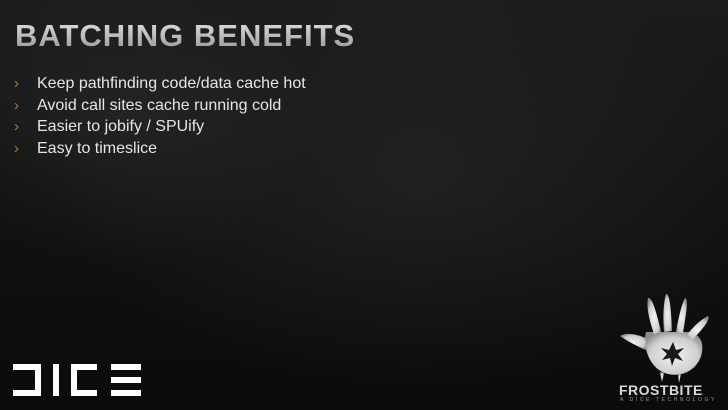  I want to click on bullet-item: › Keep pathfinding code/data cache hot, so click(160, 86).